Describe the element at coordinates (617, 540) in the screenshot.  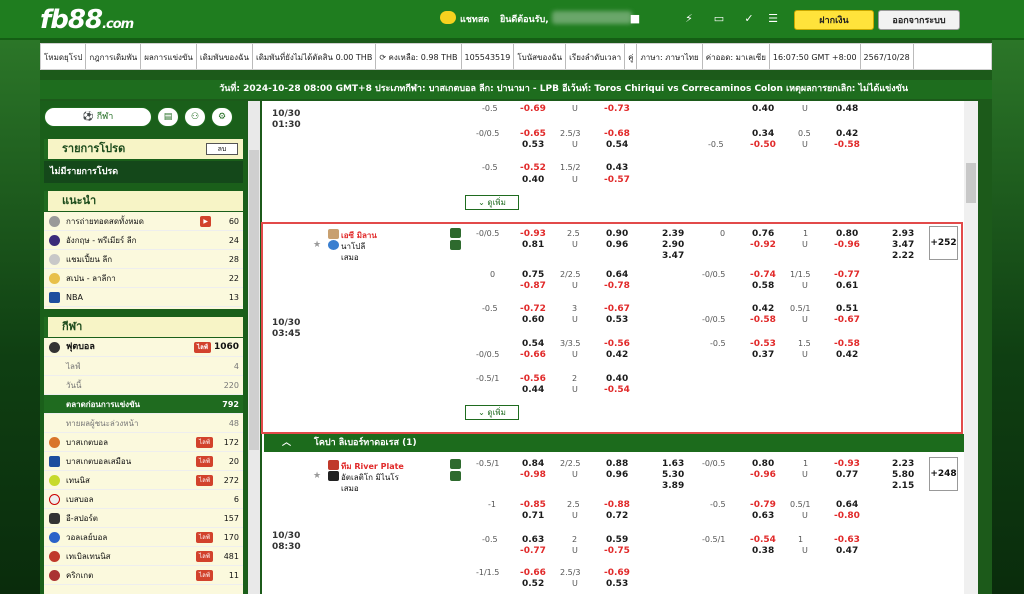
I see `odds-cell: 0.59` at that location.